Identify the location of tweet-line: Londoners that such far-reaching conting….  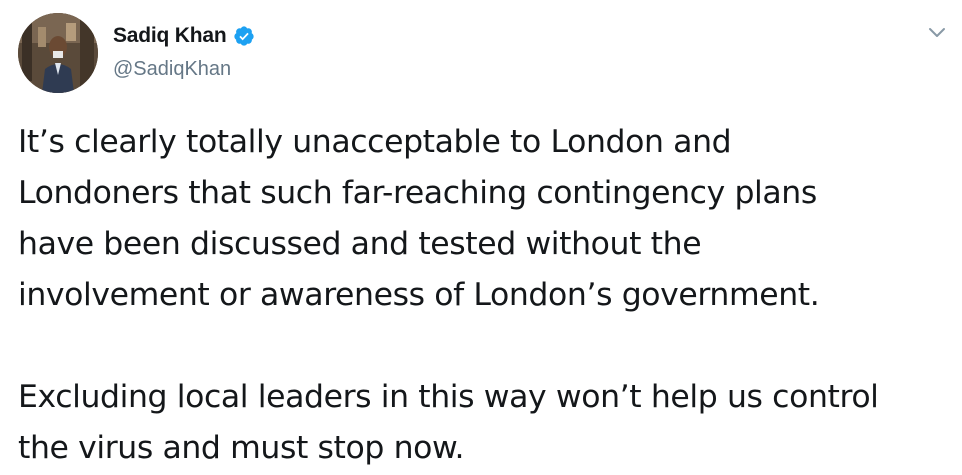
(417, 193).